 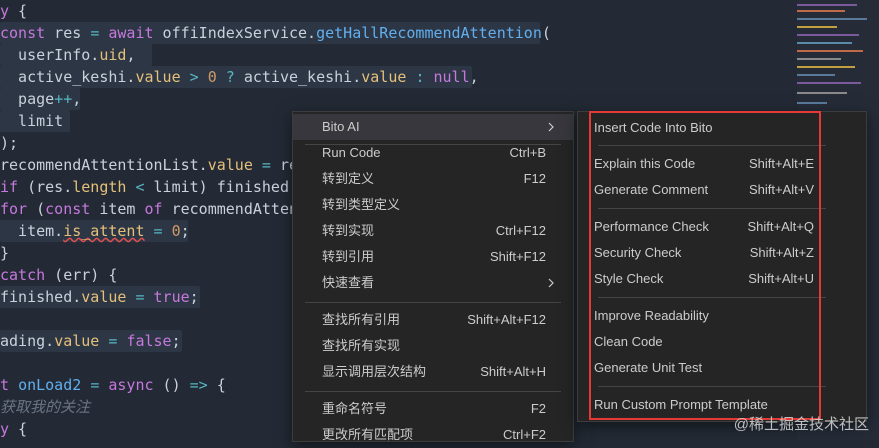 I want to click on menu-item-security-check: Security Check Shift+Alt+Z, so click(x=722, y=253).